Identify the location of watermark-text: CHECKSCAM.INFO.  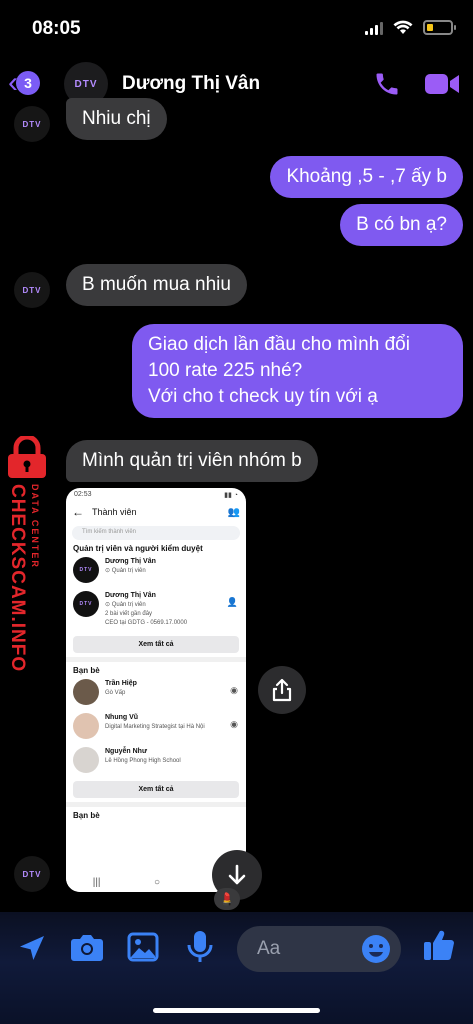
(17, 578).